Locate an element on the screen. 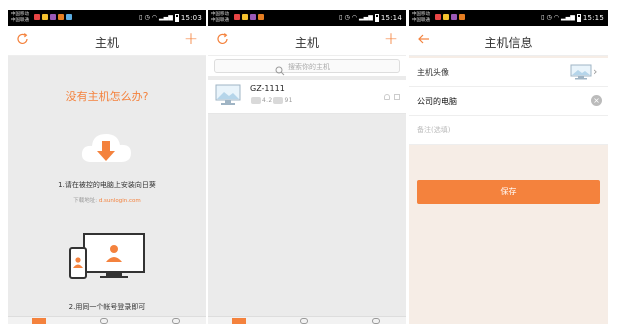 The height and width of the screenshot is (324, 618). download-label: 下载地址: is located at coordinates (85, 201).